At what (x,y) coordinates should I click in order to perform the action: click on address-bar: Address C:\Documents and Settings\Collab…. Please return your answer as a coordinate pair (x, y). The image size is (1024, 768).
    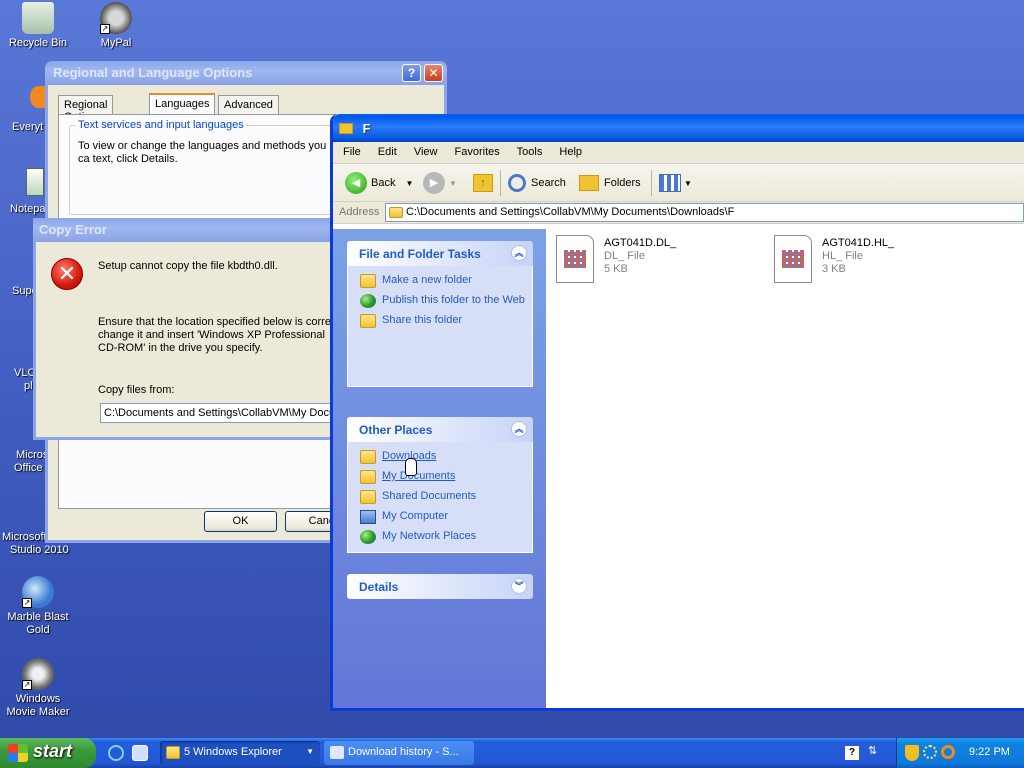
    Looking at the image, I should click on (678, 213).